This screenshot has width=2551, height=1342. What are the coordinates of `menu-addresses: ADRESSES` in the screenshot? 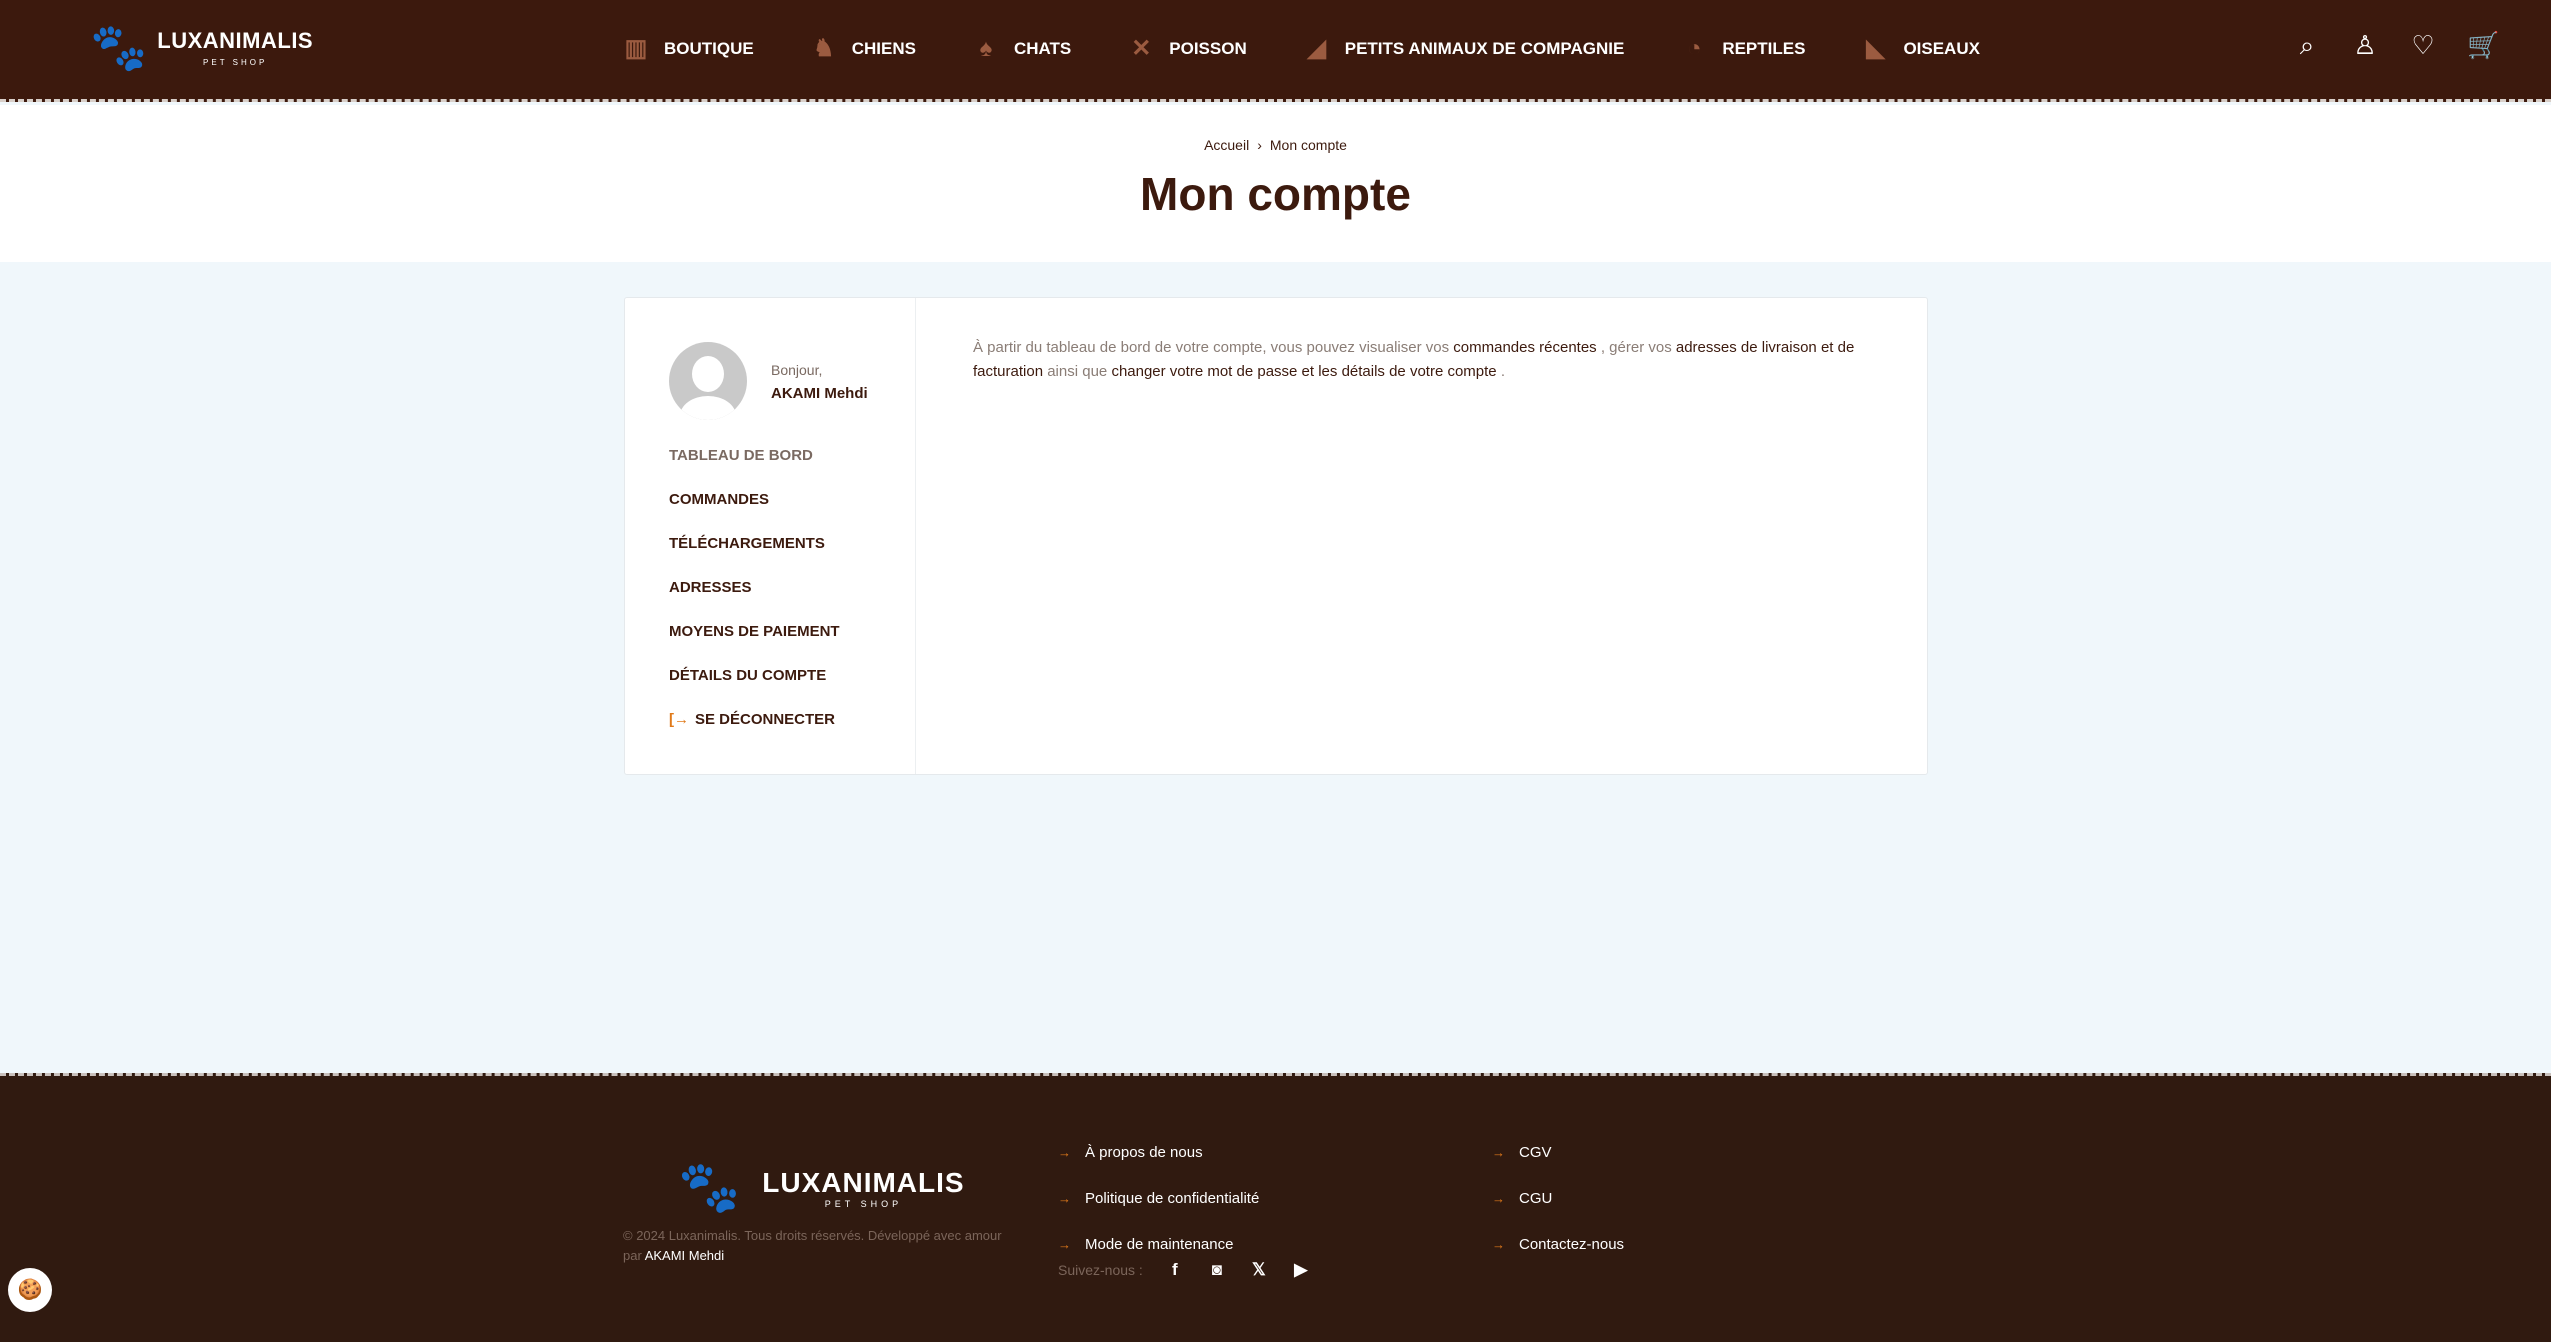 It's located at (754, 600).